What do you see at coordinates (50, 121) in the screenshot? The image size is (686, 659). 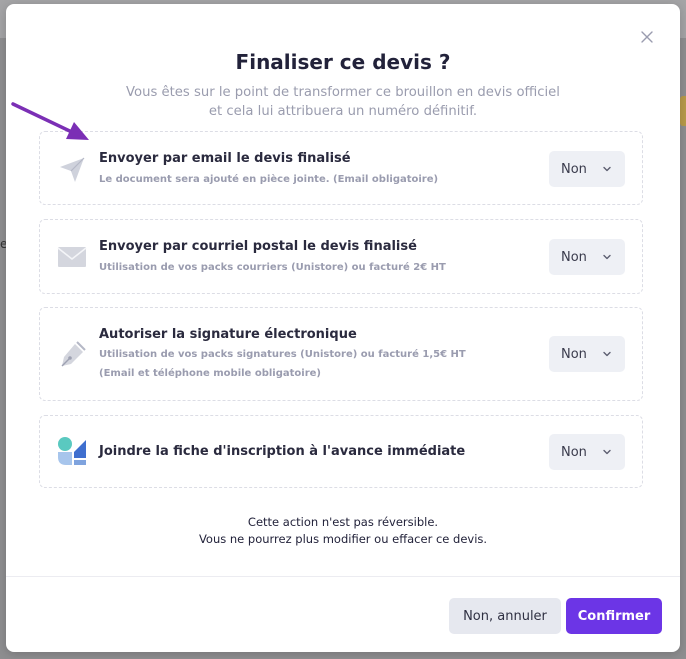 I see `annotation-arrow-icon` at bounding box center [50, 121].